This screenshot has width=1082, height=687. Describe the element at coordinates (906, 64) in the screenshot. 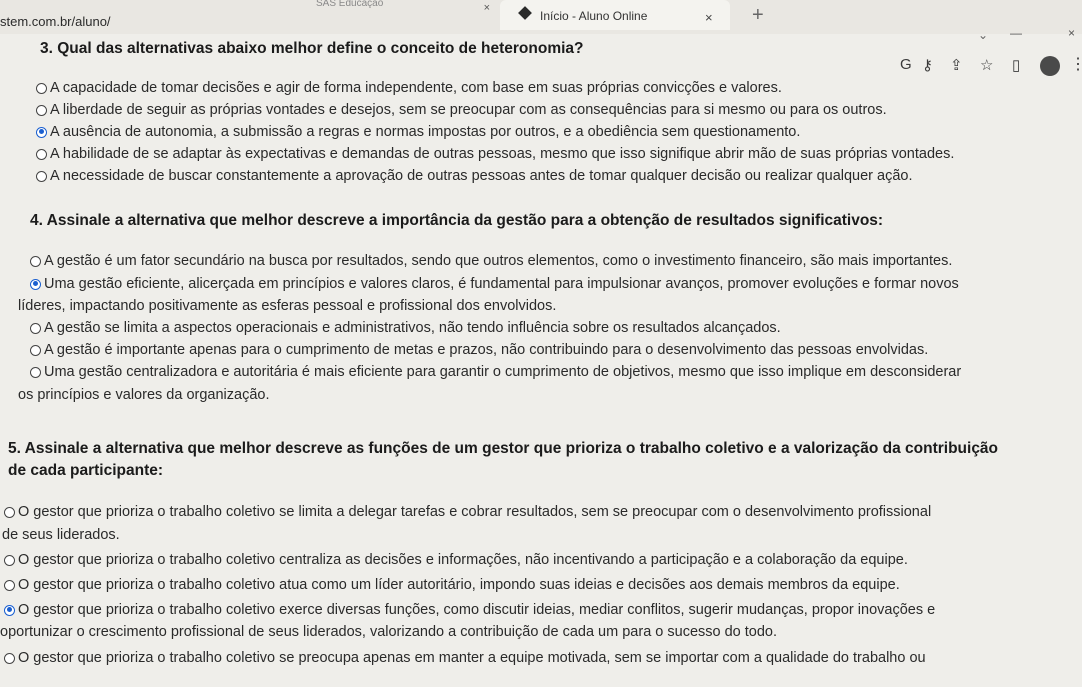

I see `google-icon: G` at that location.